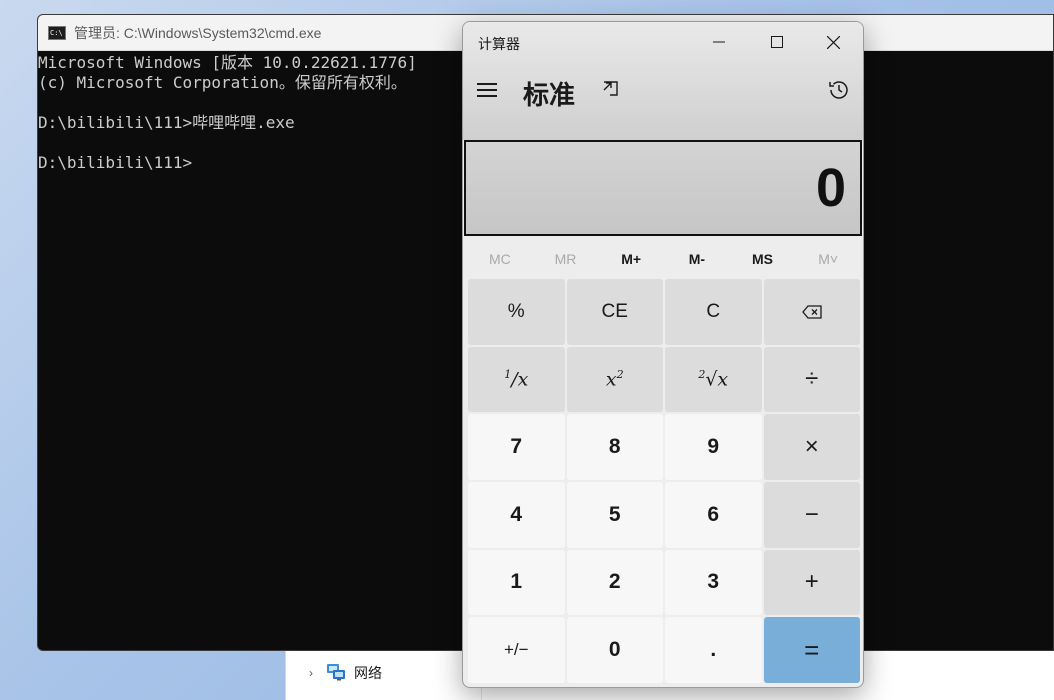  I want to click on chevron-right-icon: ›, so click(311, 673).